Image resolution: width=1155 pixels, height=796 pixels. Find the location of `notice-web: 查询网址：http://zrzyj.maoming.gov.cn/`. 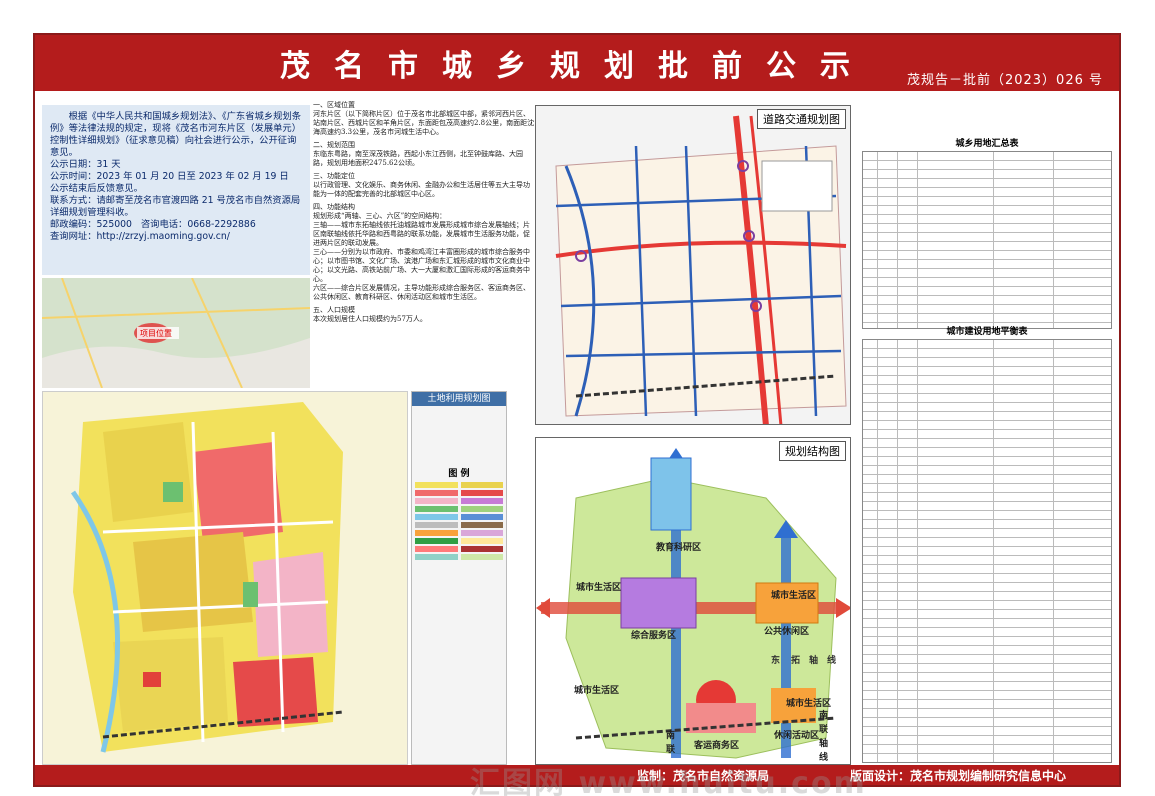

notice-web: 查询网址：http://zrzyj.maoming.gov.cn/ is located at coordinates (176, 237).